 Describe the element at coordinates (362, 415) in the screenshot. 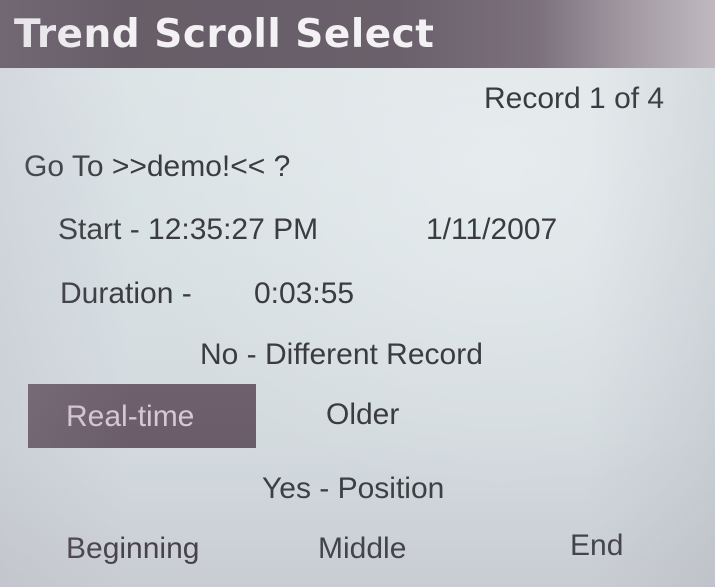

I see `older-button: Older` at that location.